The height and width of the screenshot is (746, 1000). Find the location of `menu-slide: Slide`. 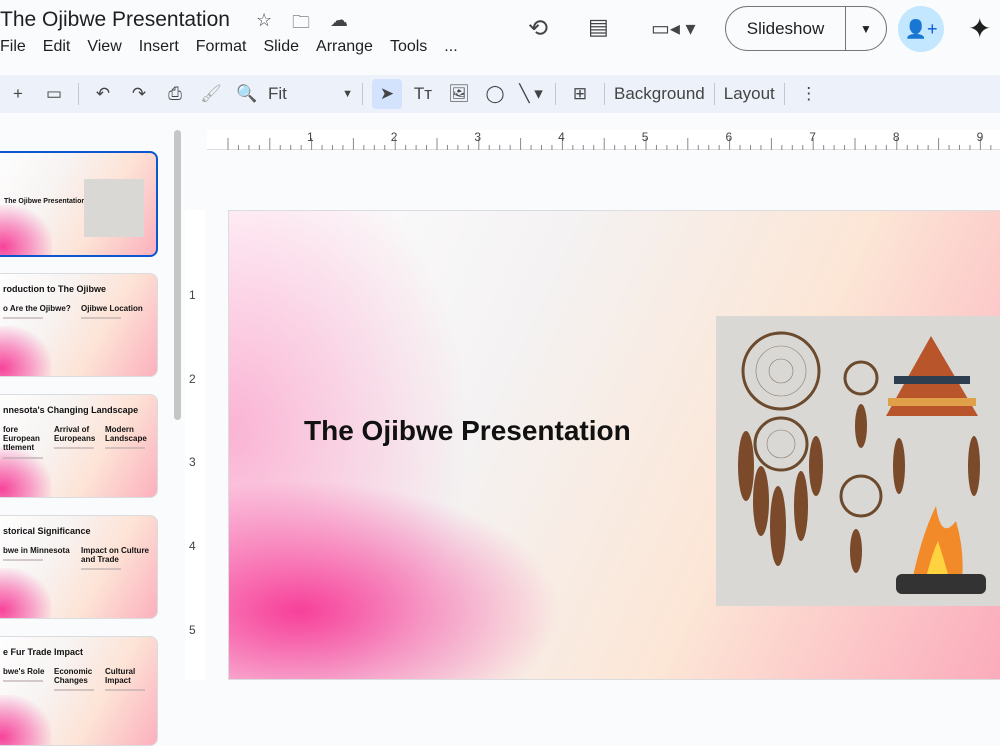

menu-slide: Slide is located at coordinates (281, 47).